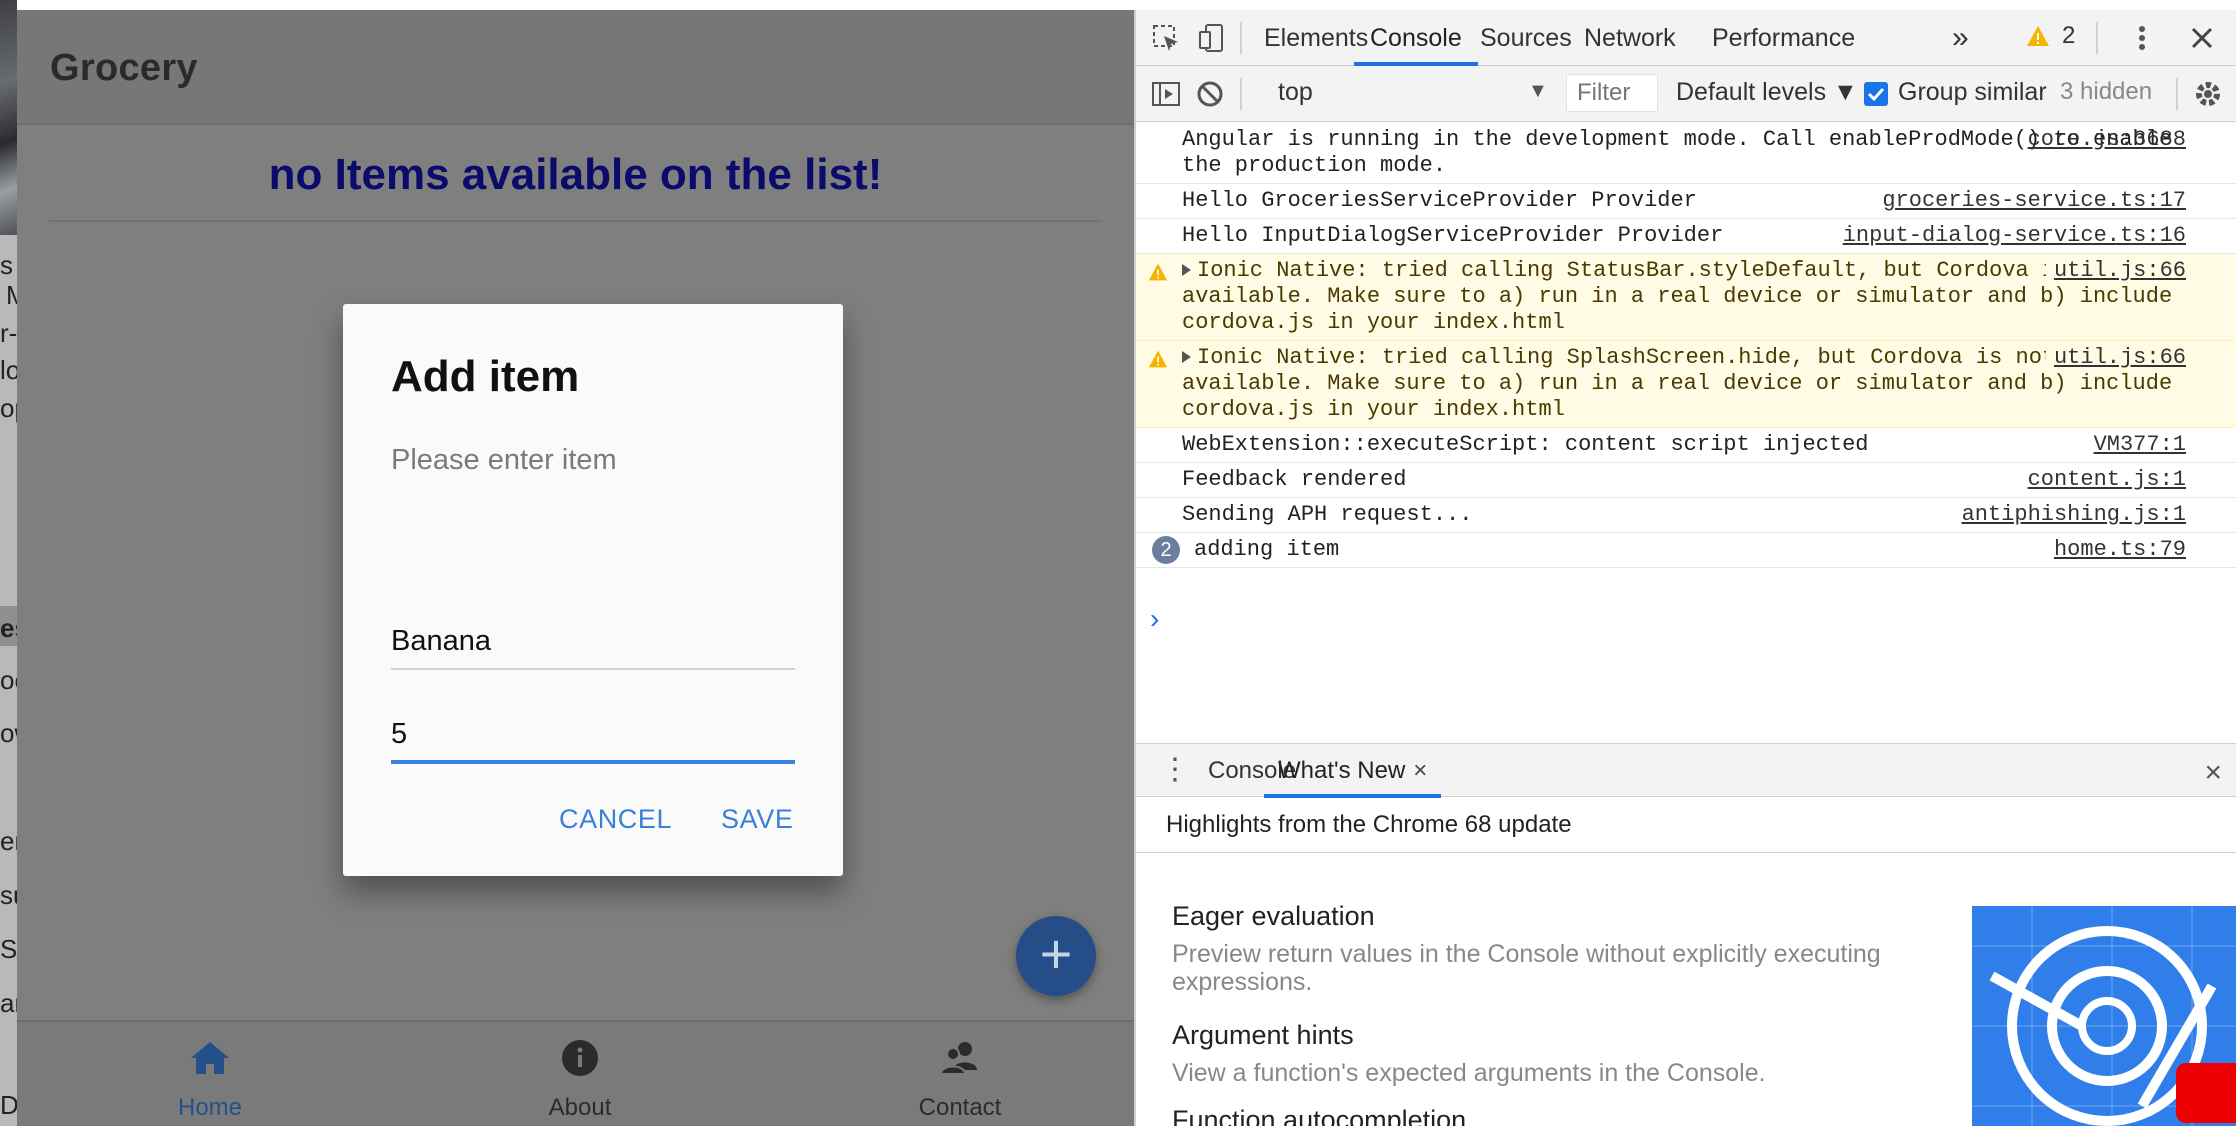 This screenshot has height=1126, width=2236. I want to click on background-text: ow, so click(8, 733).